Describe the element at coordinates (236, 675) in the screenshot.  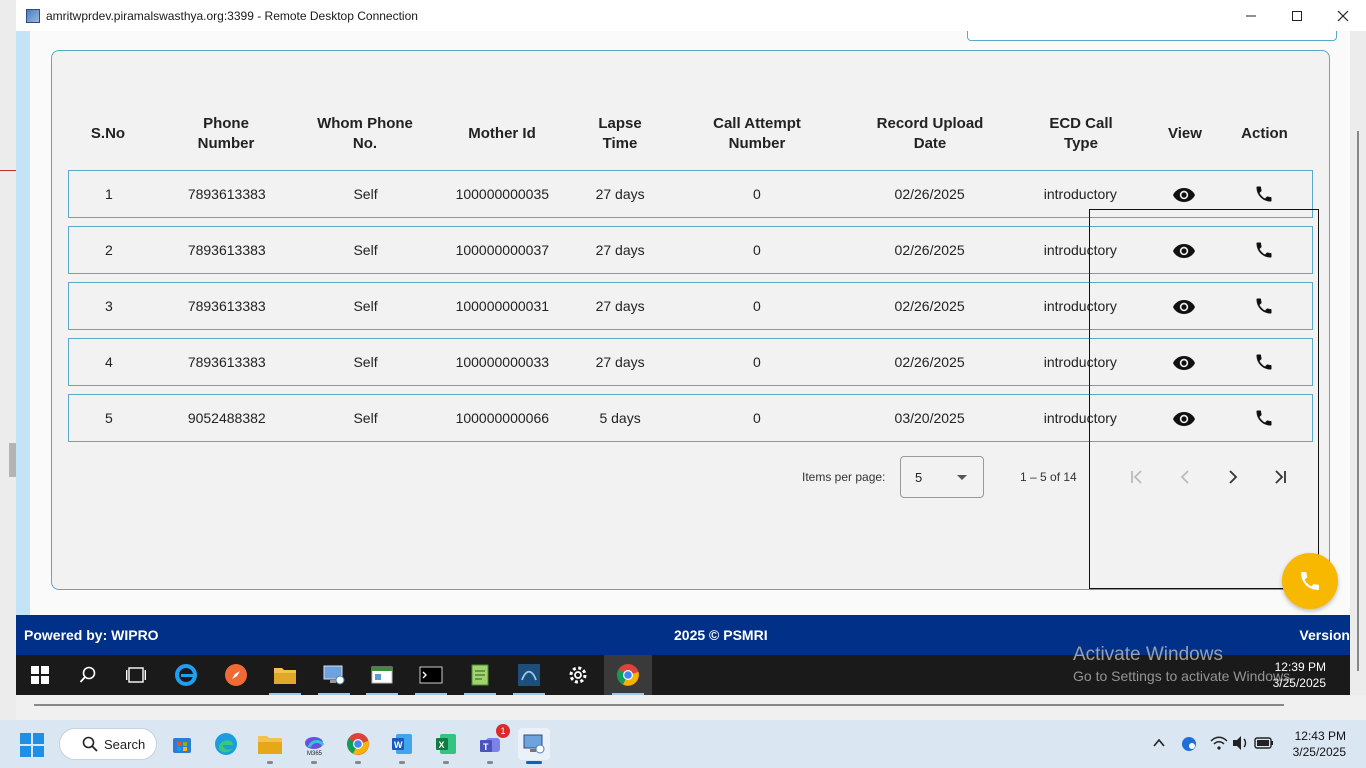
I see `remote-orange-app-button` at that location.